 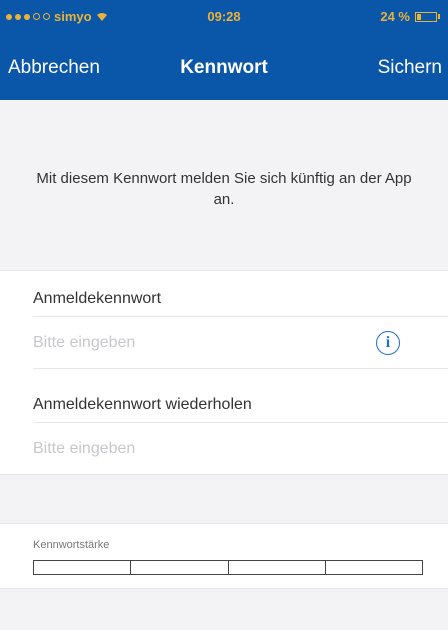 What do you see at coordinates (388, 343) in the screenshot?
I see `info-icon: i` at bounding box center [388, 343].